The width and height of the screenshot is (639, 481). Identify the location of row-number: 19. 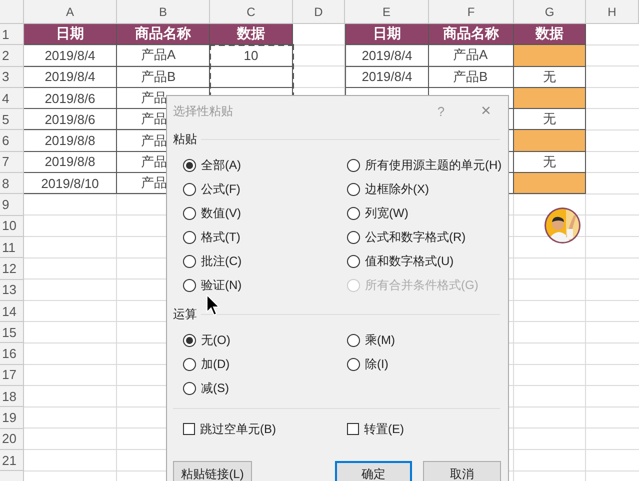
(12, 418).